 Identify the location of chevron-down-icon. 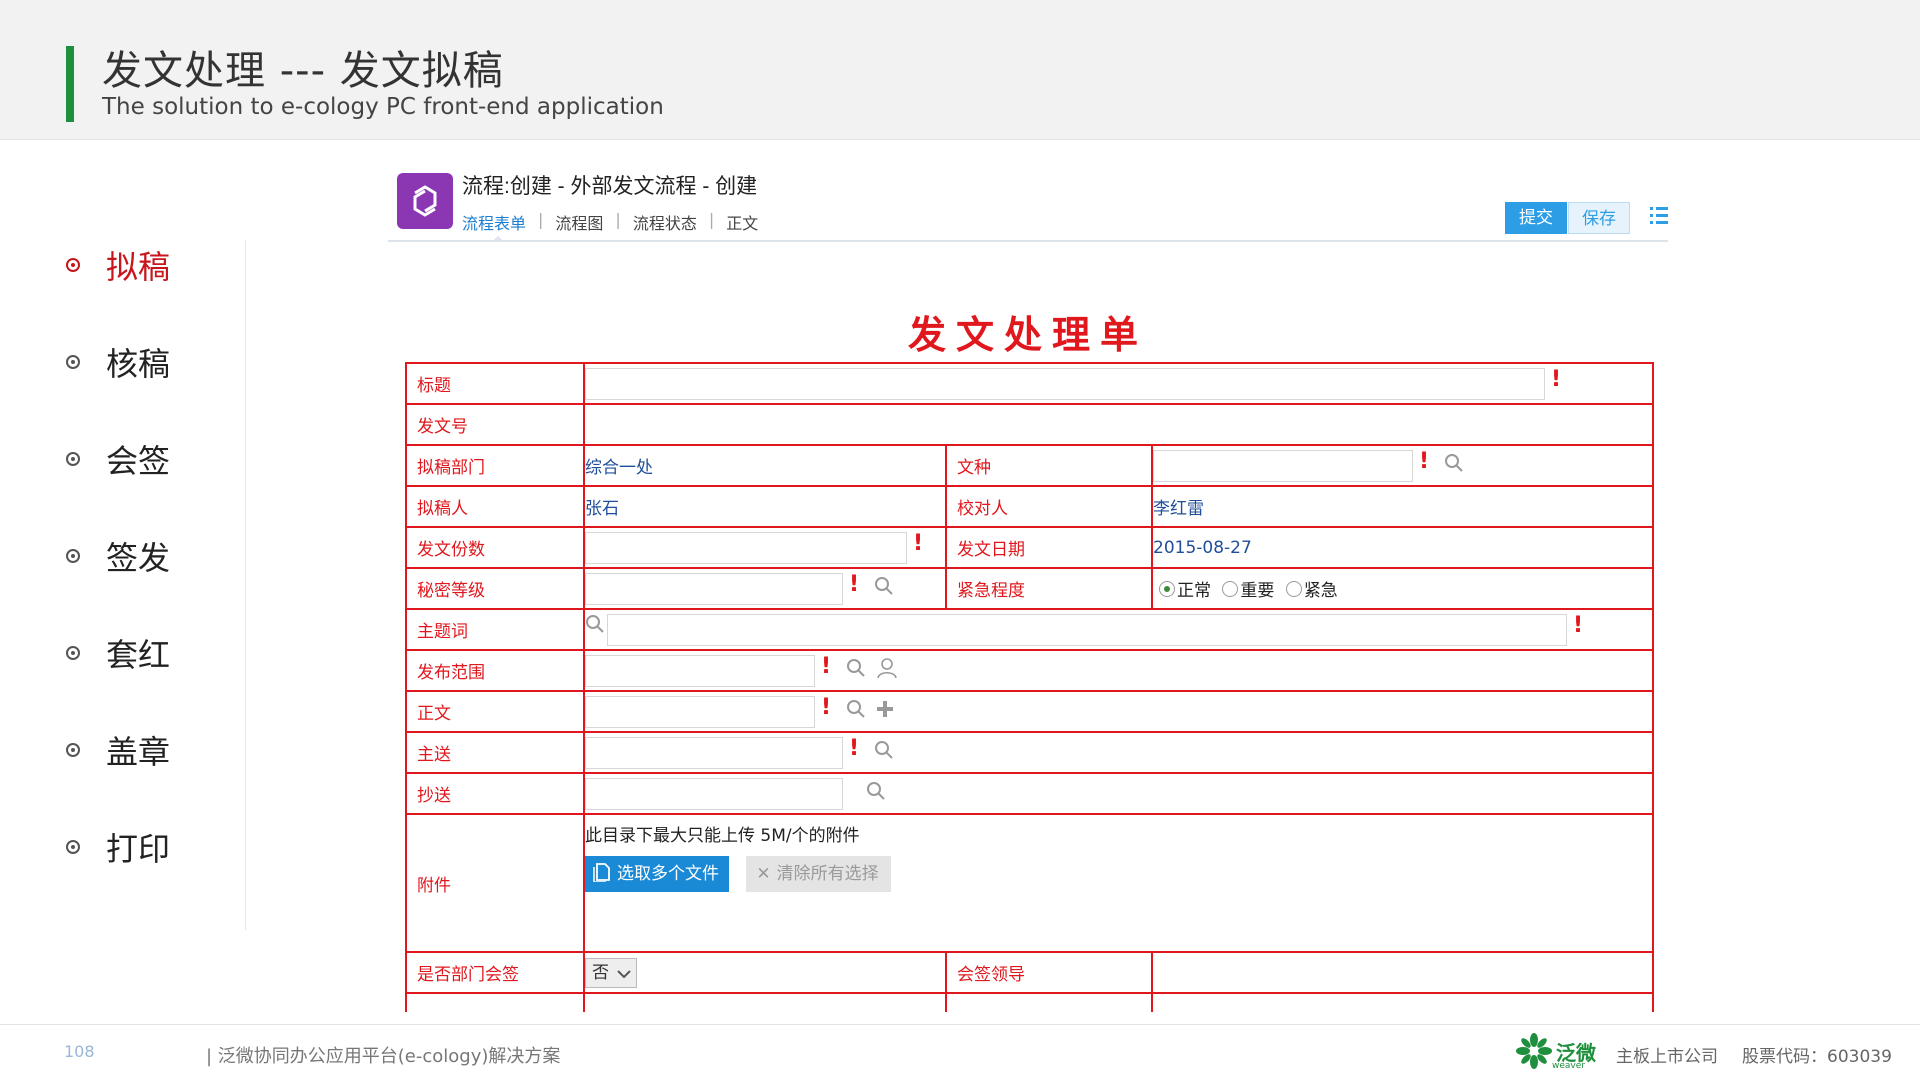
(624, 973).